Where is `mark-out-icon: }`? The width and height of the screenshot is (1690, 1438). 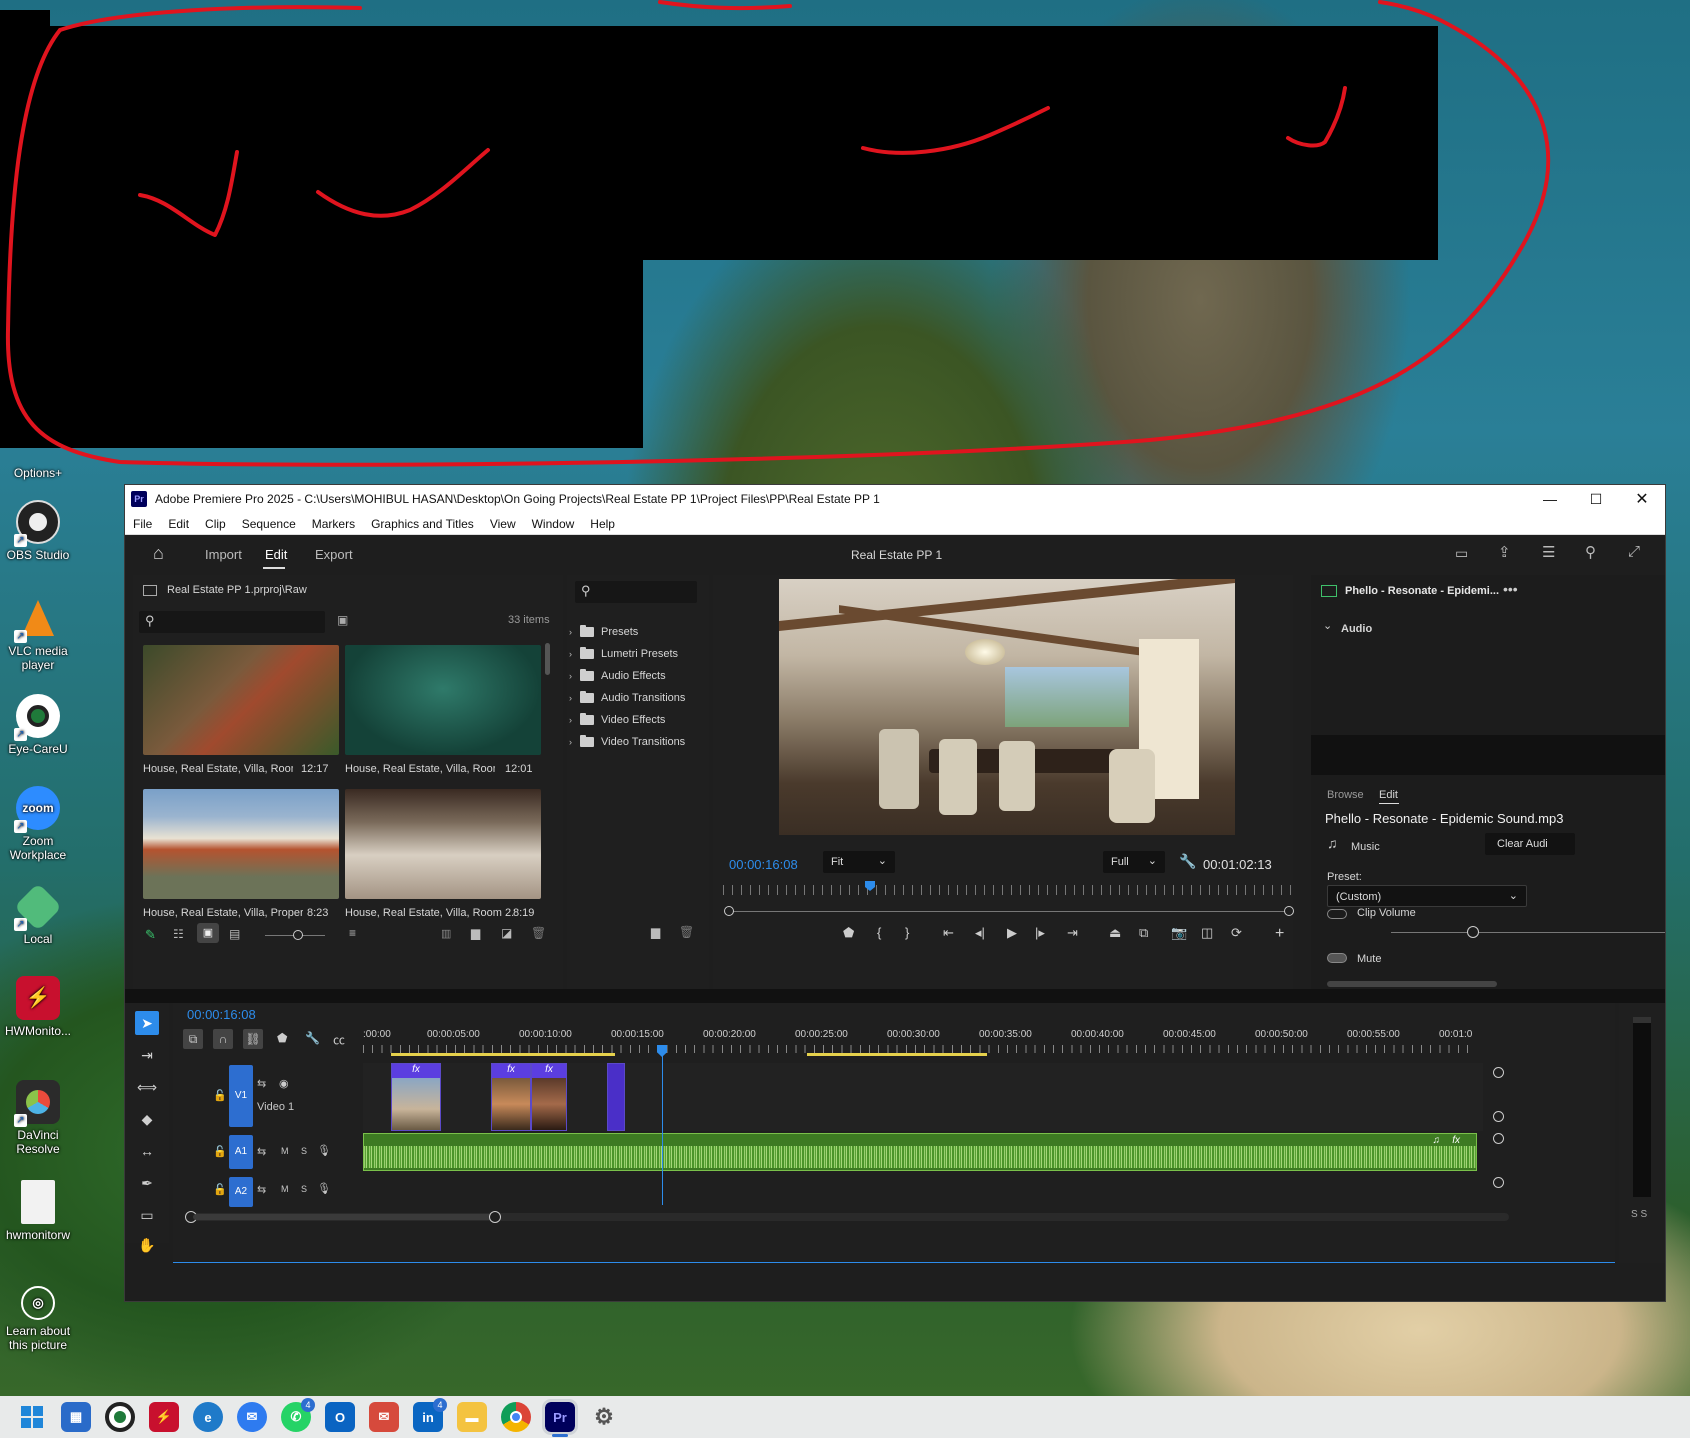
mark-out-icon: } is located at coordinates (907, 932).